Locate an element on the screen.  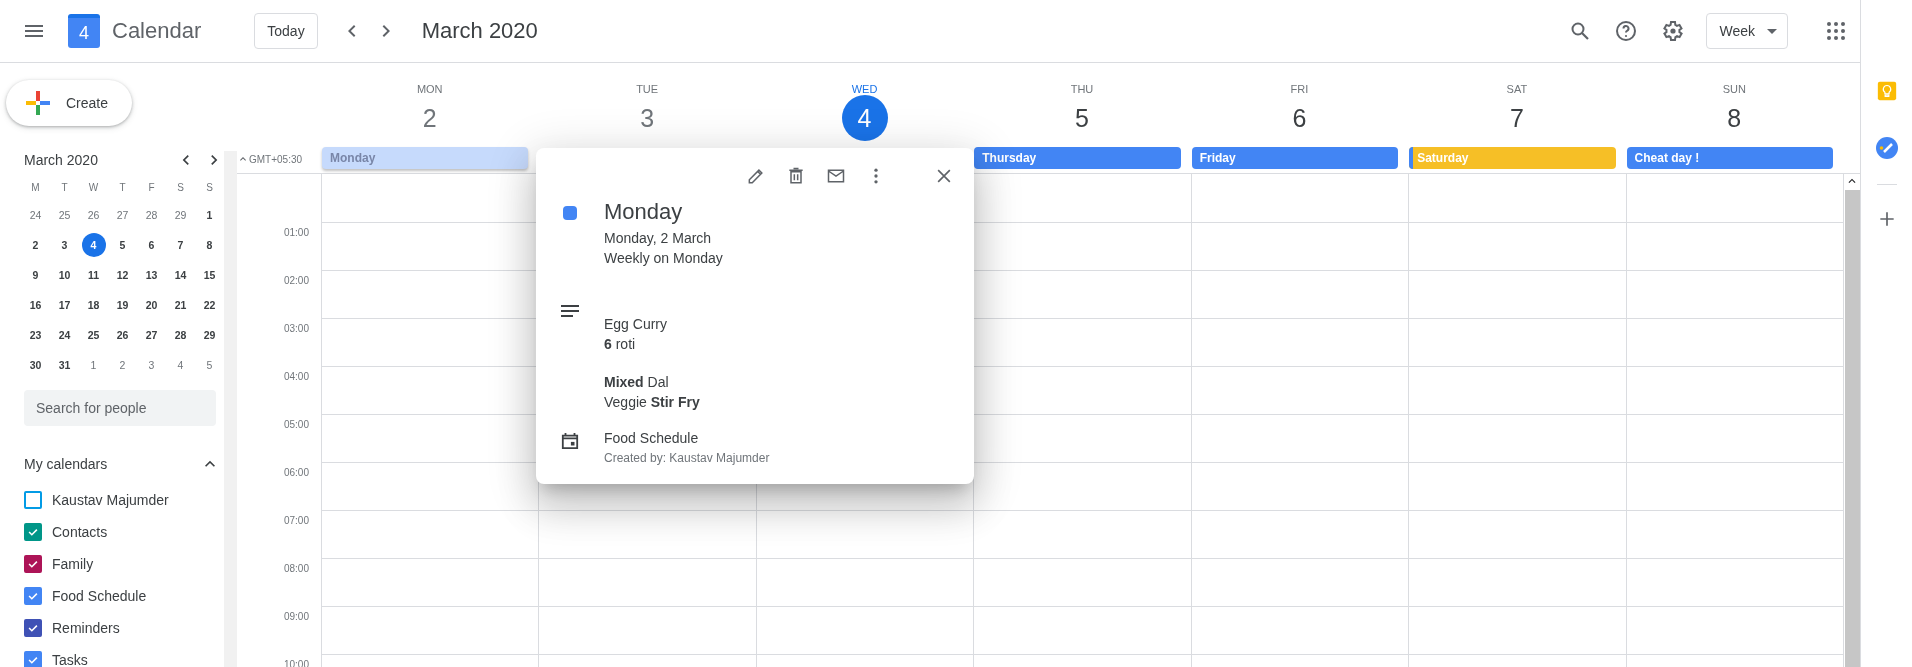
description-line: Egg Curry is located at coordinates (636, 324).